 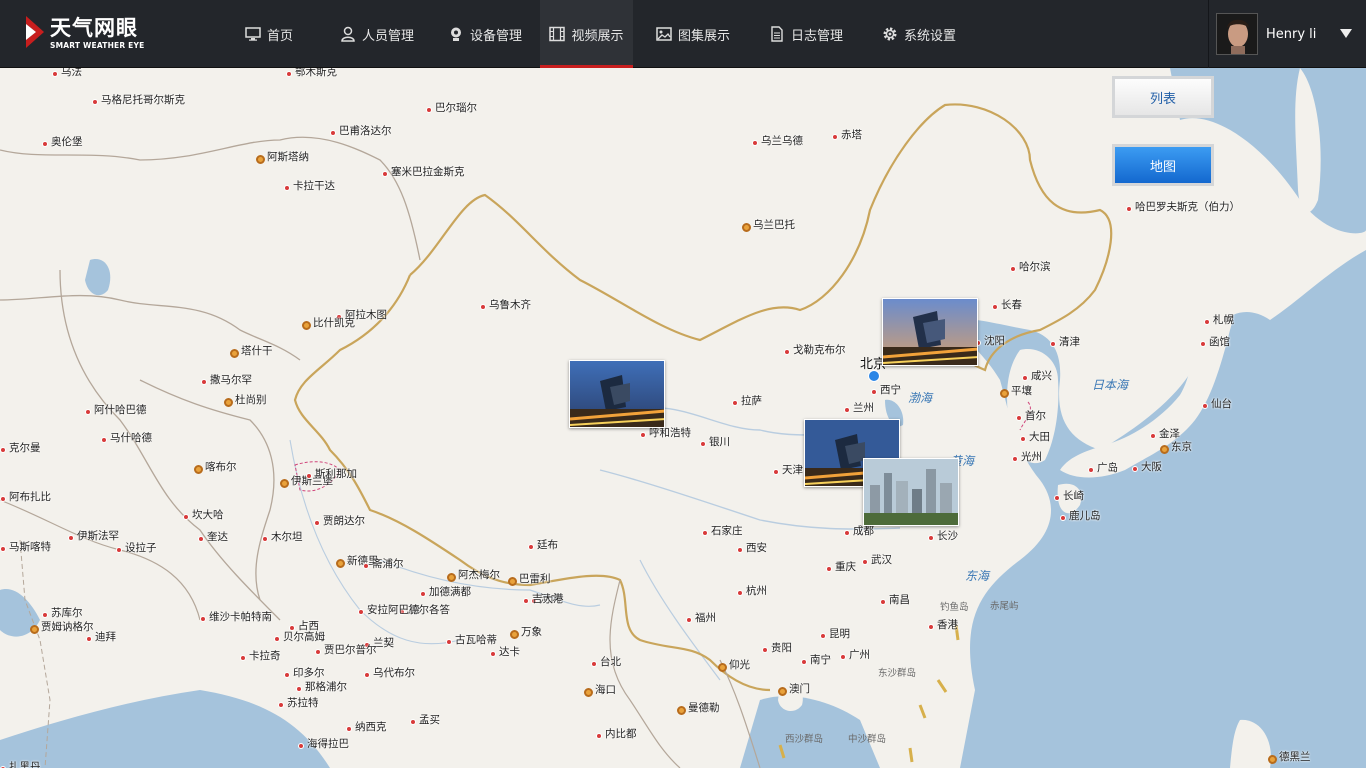 I want to click on city-label: 克尔曼, so click(x=25, y=448).